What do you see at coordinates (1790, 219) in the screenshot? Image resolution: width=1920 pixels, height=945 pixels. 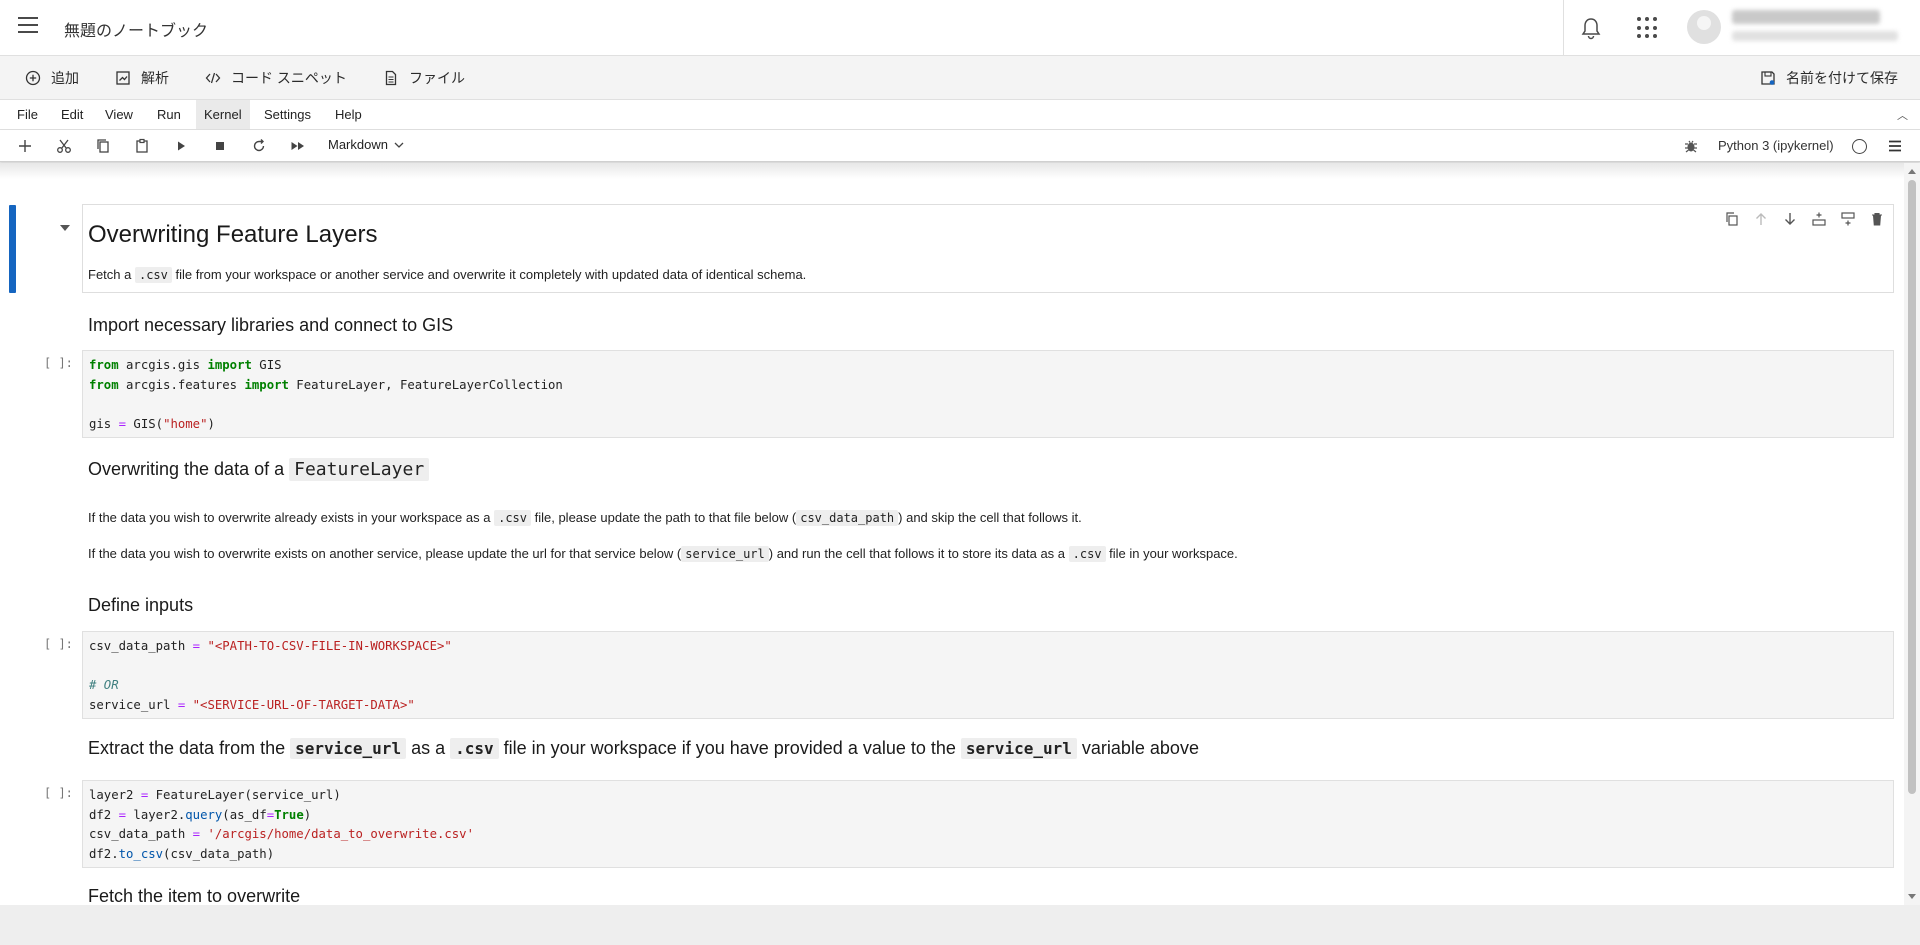 I see `move-down-icon` at bounding box center [1790, 219].